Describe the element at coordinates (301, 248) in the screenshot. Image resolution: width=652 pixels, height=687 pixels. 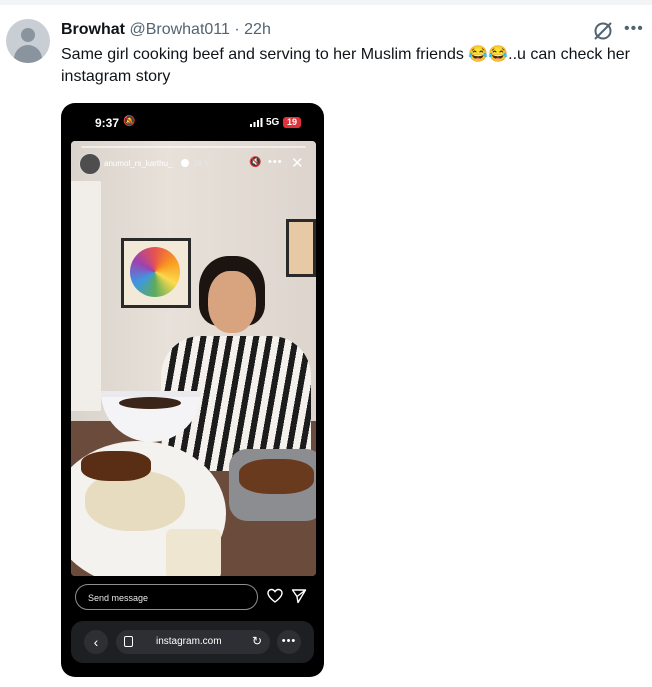
I see `wall-poster-right` at that location.